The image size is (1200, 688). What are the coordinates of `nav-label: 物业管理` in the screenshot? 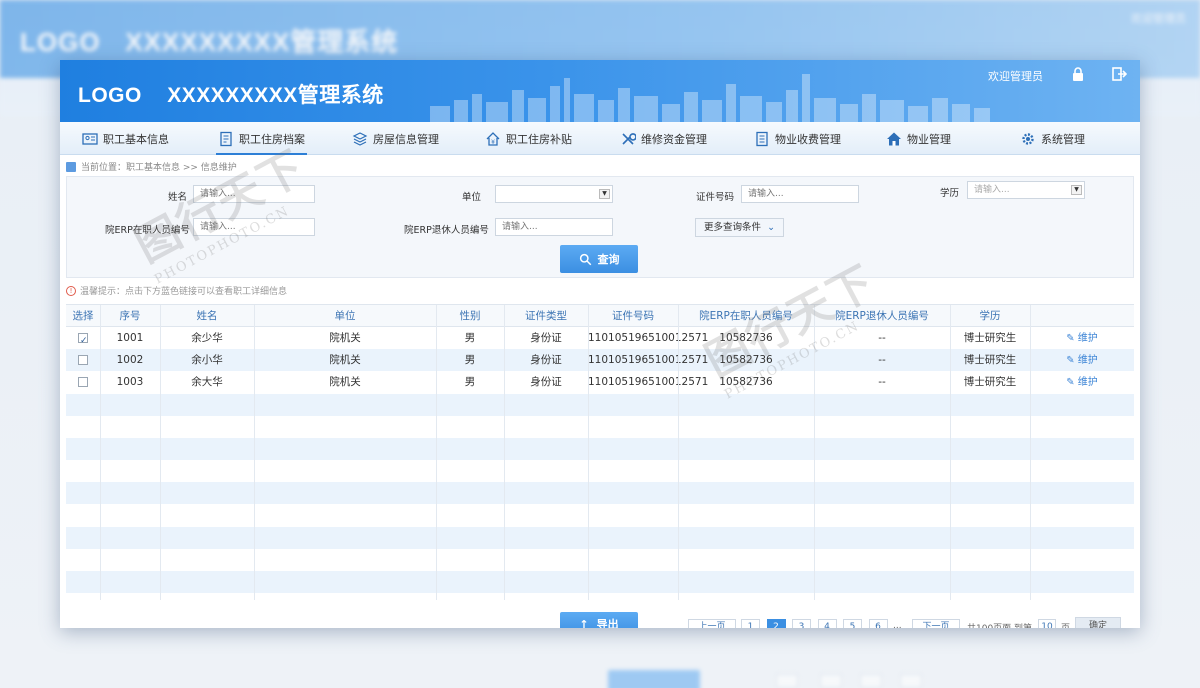 It's located at (929, 139).